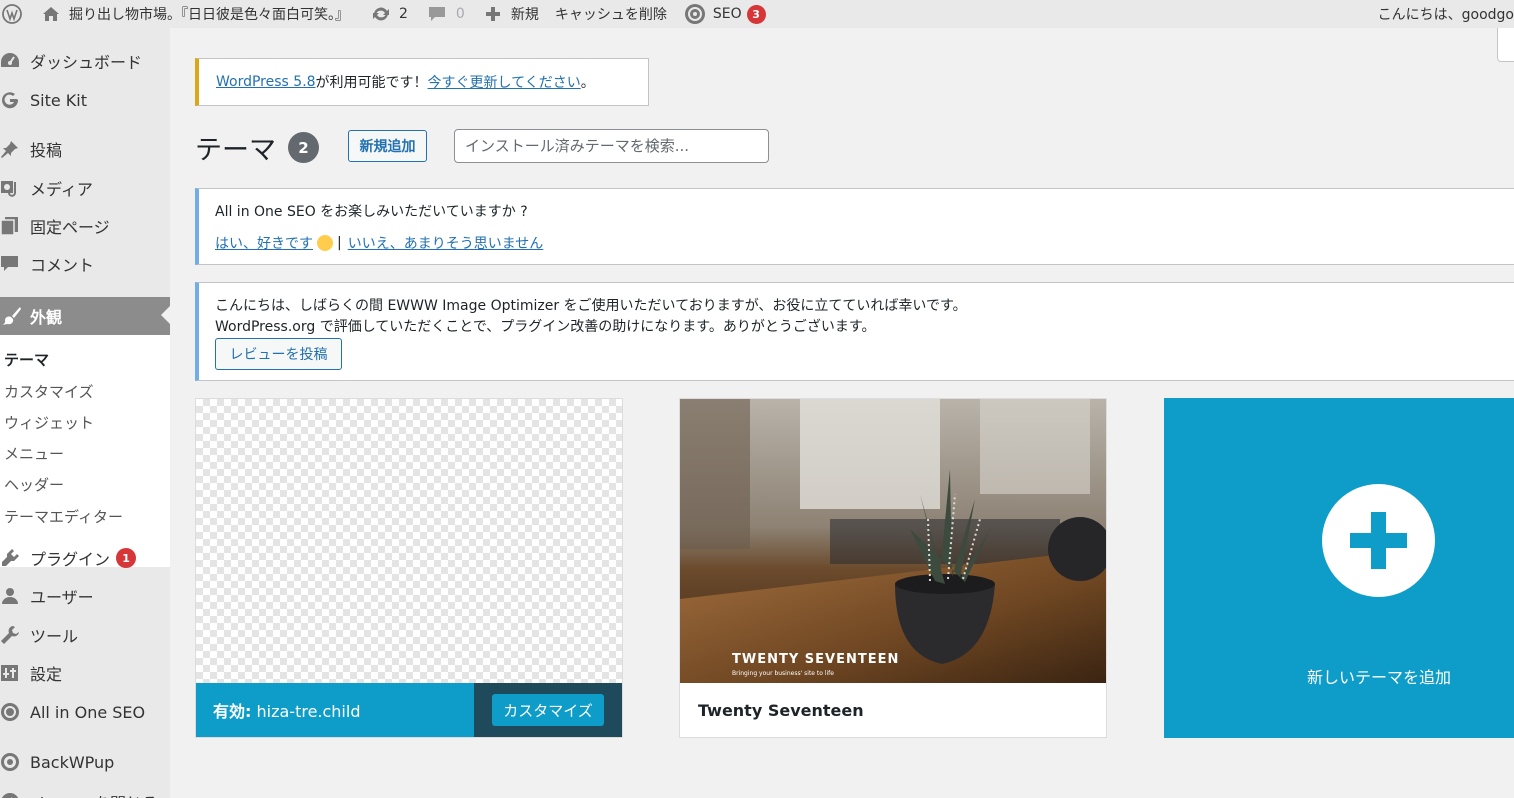 The width and height of the screenshot is (1514, 798). I want to click on comments-link: 0, so click(446, 14).